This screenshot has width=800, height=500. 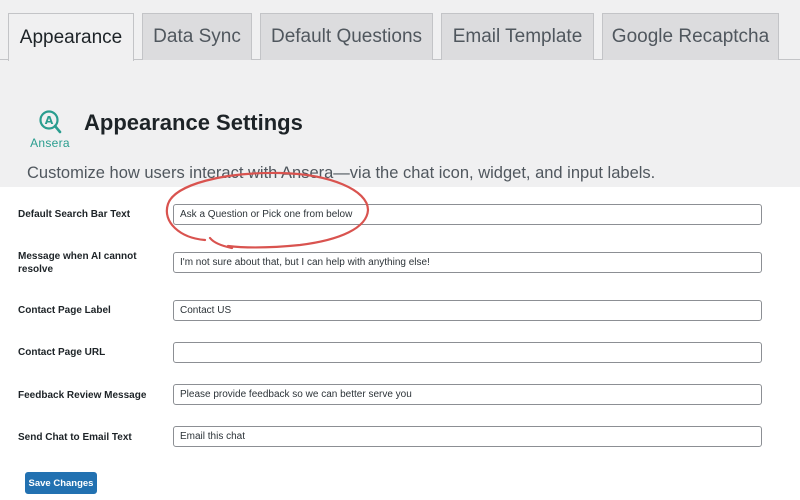 I want to click on contact-page-url-input, so click(x=467, y=352).